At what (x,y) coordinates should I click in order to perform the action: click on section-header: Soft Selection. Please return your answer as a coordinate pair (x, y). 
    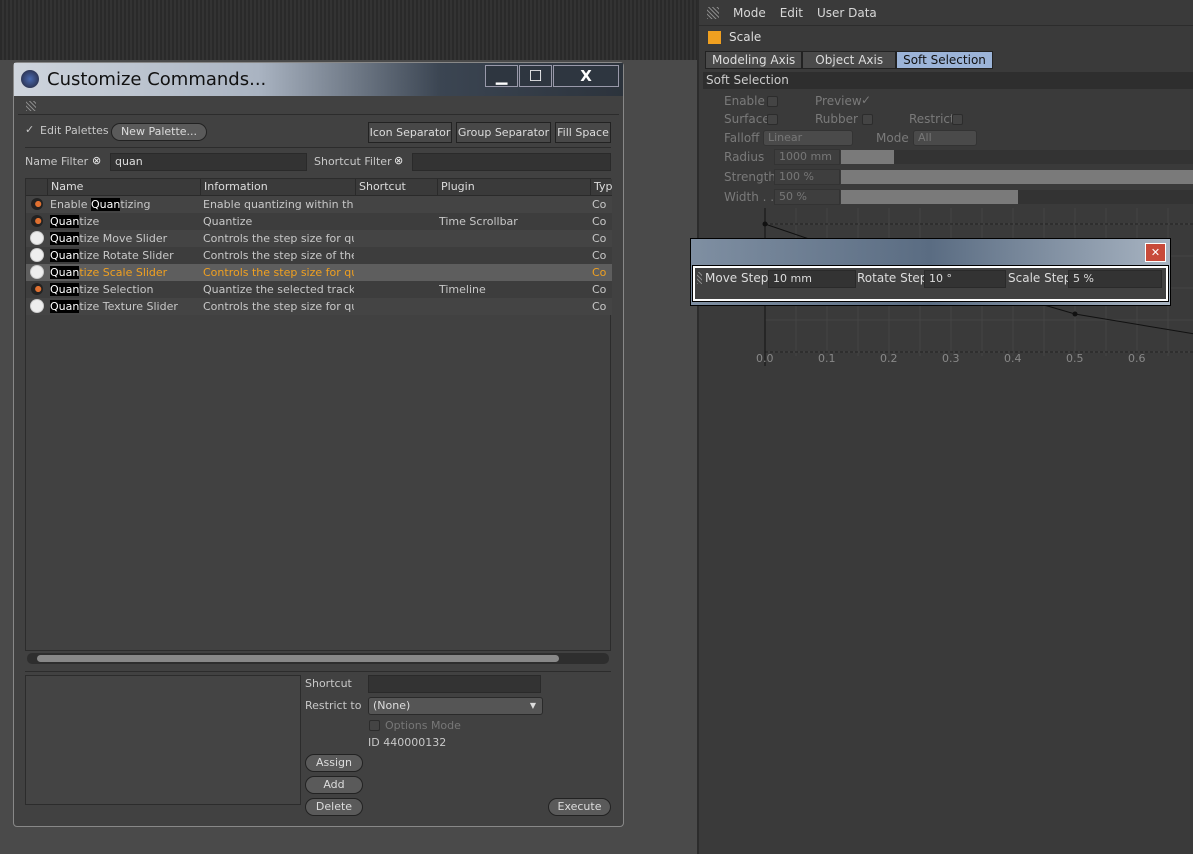
    Looking at the image, I should click on (948, 80).